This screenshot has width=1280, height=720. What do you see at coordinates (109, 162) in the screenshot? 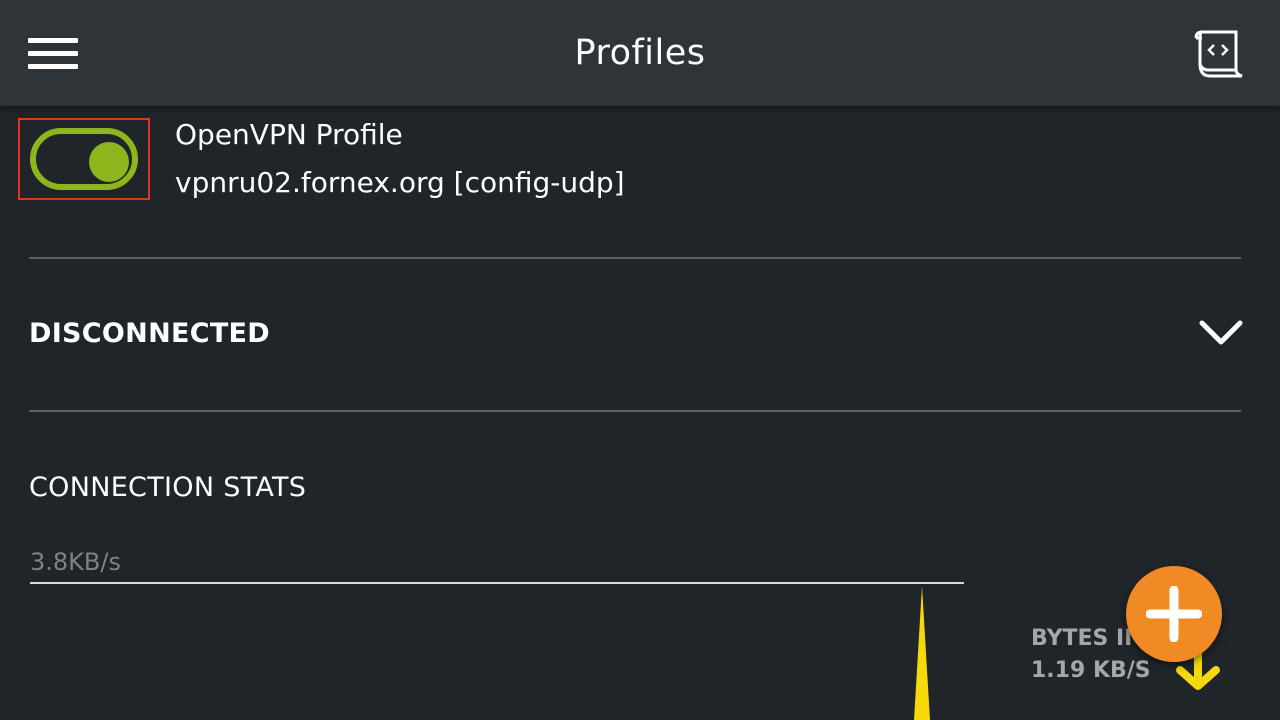
I see `toggle-knob` at bounding box center [109, 162].